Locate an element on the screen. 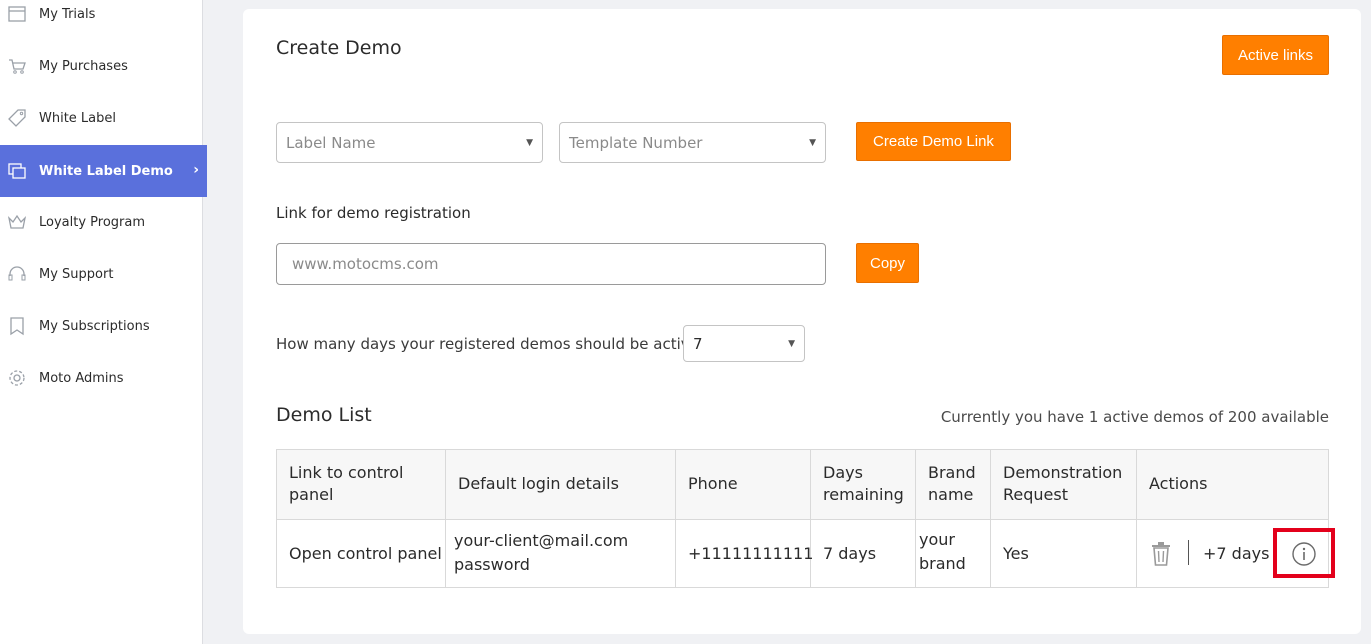 Image resolution: width=1371 pixels, height=644 pixels. template-number-placeholder: Template Number is located at coordinates (636, 142).